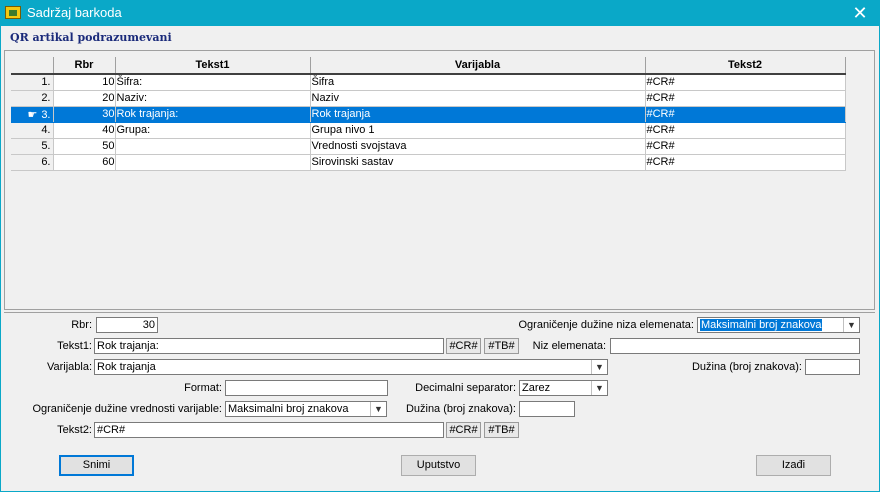  What do you see at coordinates (463, 346) in the screenshot?
I see `tekst1-cr-button: #CR#` at bounding box center [463, 346].